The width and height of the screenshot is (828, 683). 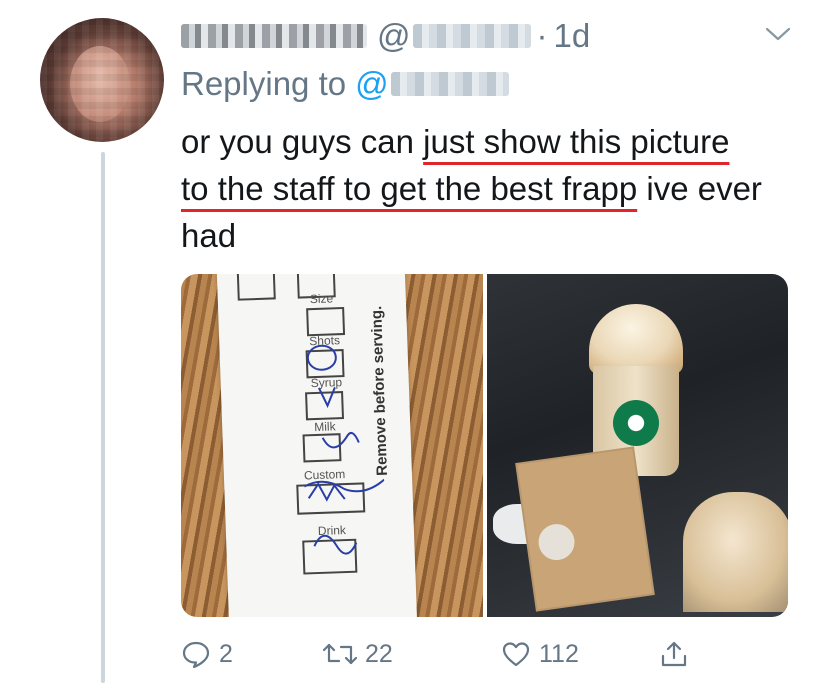 I want to click on avatar-pixelation, so click(x=102, y=80).